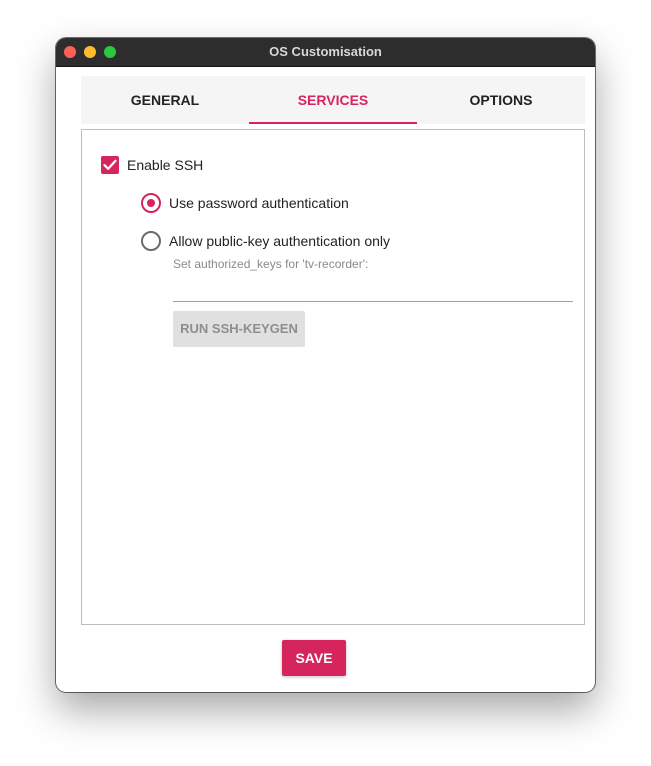 The width and height of the screenshot is (651, 766). Describe the element at coordinates (501, 100) in the screenshot. I see `tab-options: OPTIONS` at that location.